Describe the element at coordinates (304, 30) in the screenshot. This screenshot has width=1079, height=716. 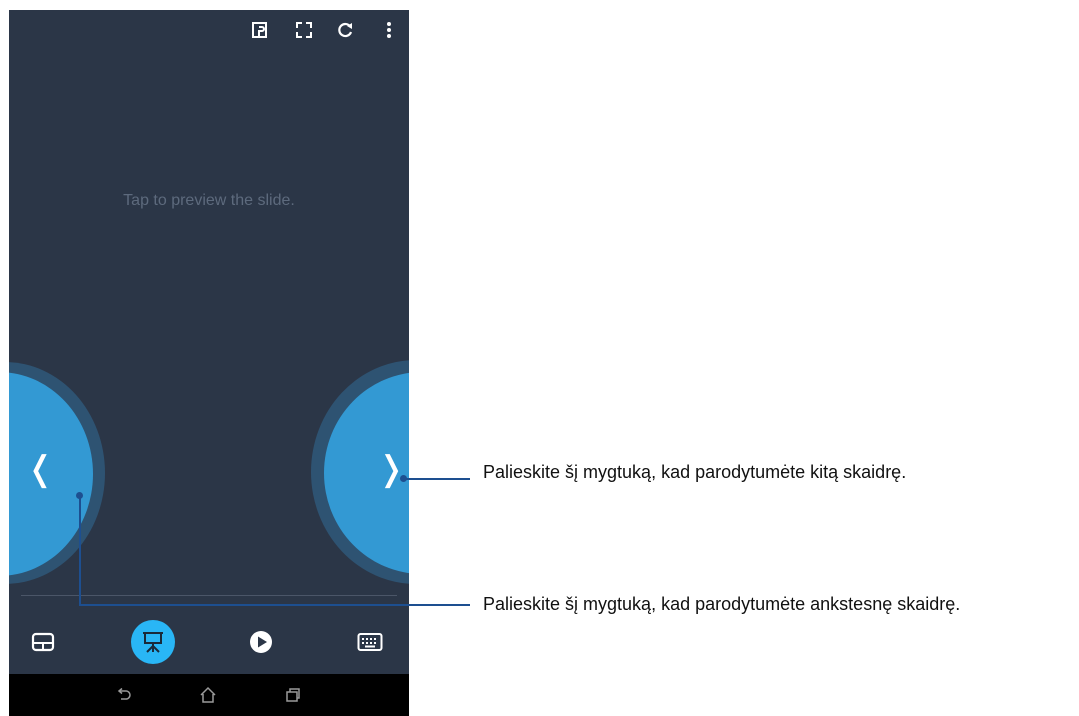
I see `fullscreen-icon` at that location.